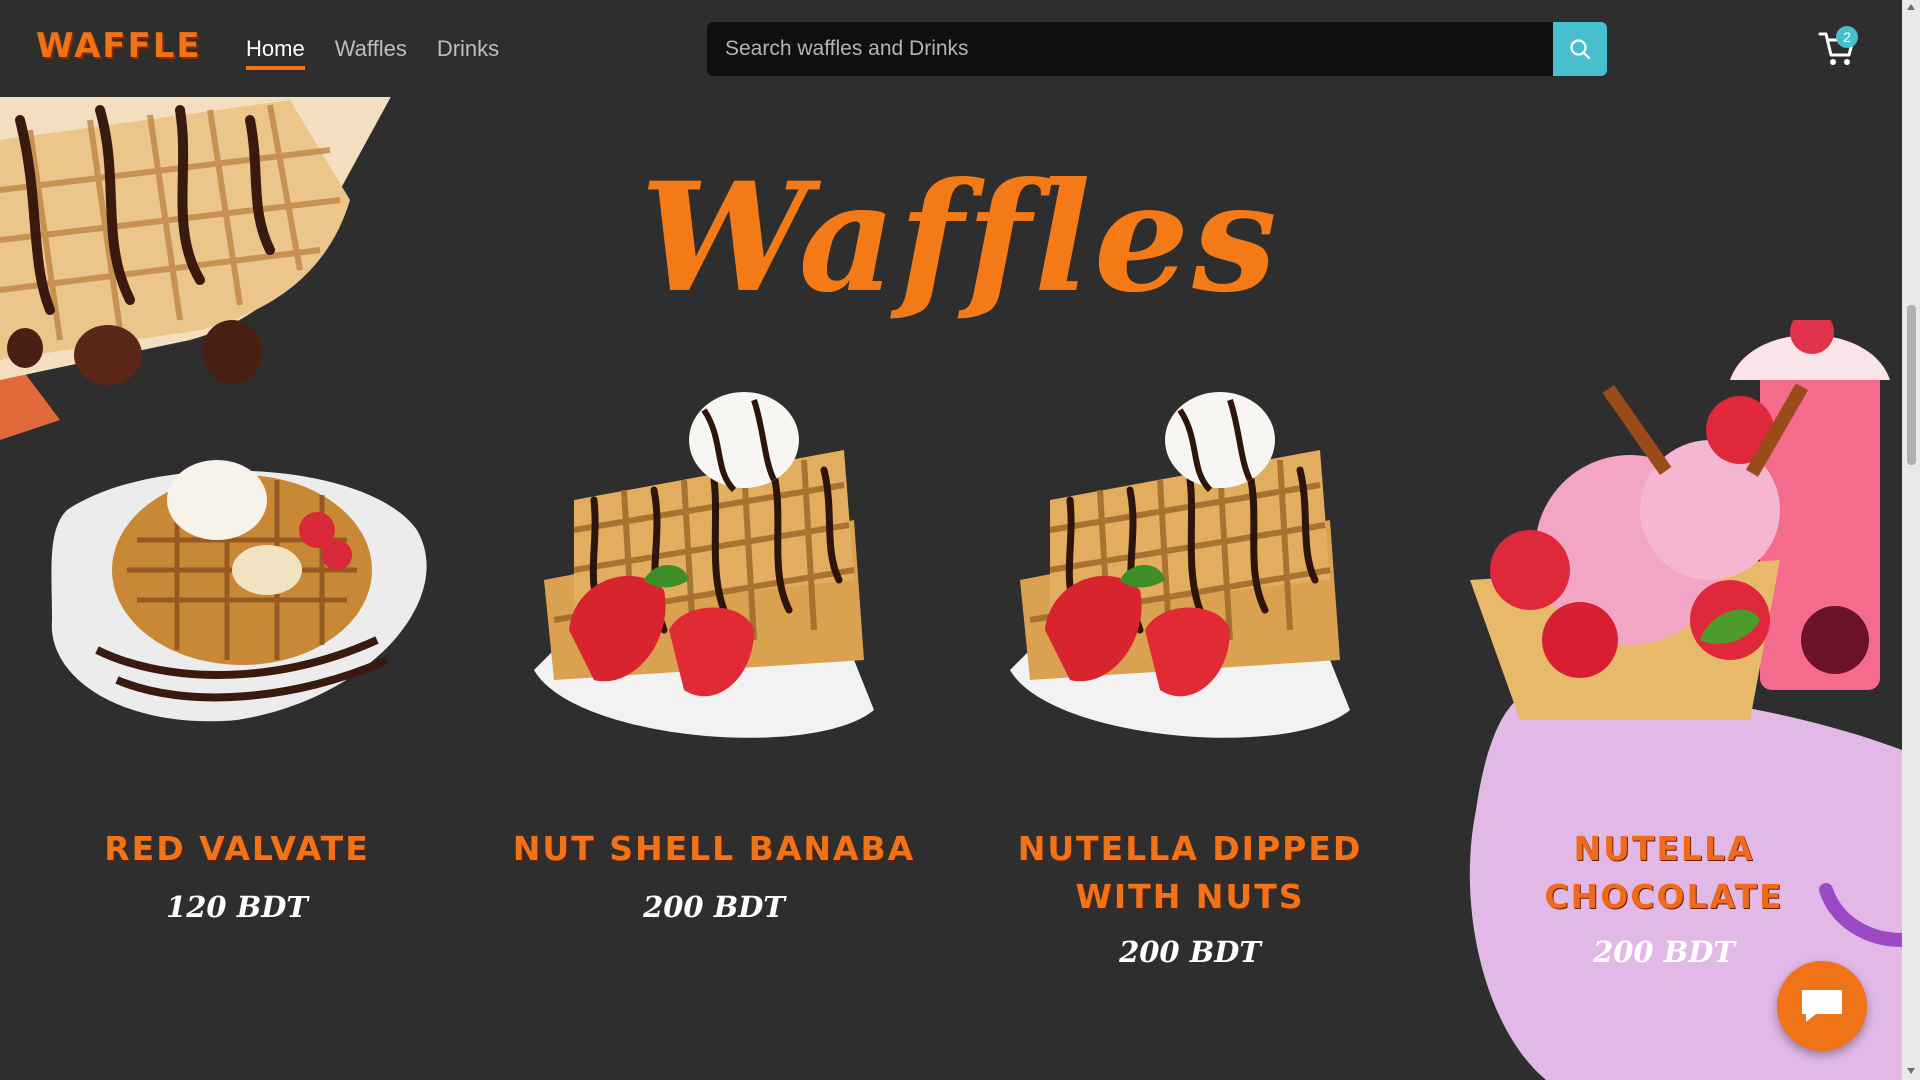 The width and height of the screenshot is (1920, 1080). I want to click on product-card: Red Valvate 120 BDT, so click(237, 680).